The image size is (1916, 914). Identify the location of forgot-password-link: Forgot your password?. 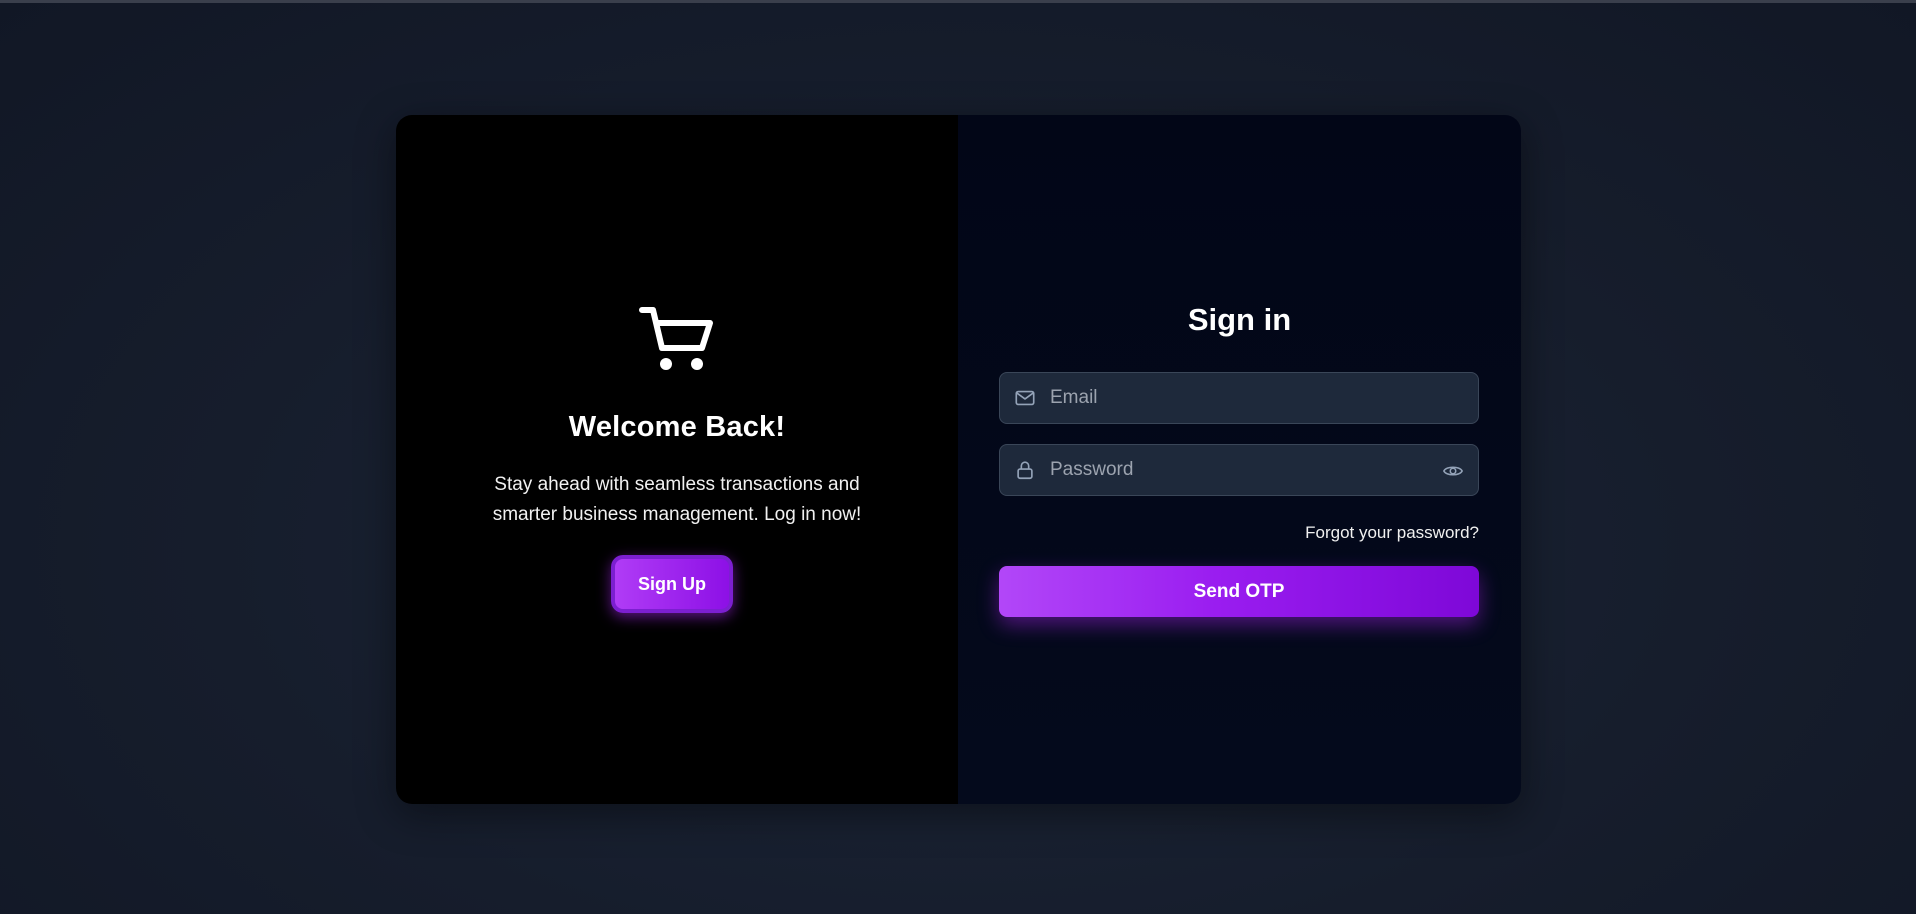
(1392, 533).